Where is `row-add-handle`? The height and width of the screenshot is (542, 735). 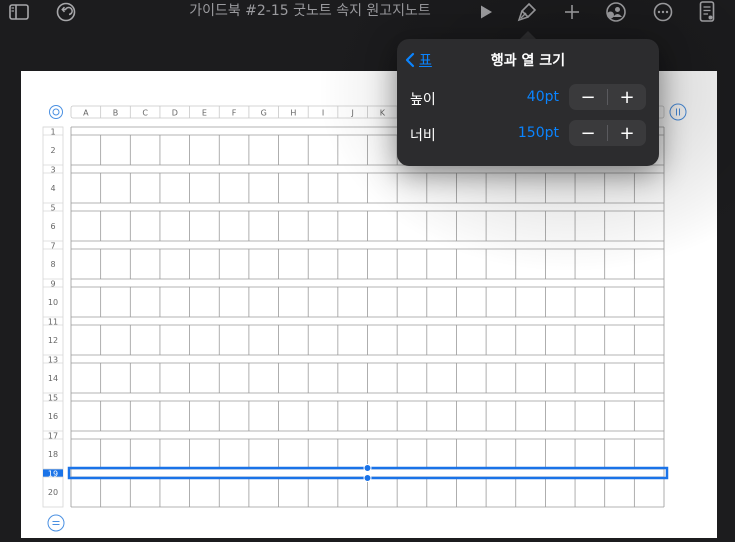 row-add-handle is located at coordinates (56, 523).